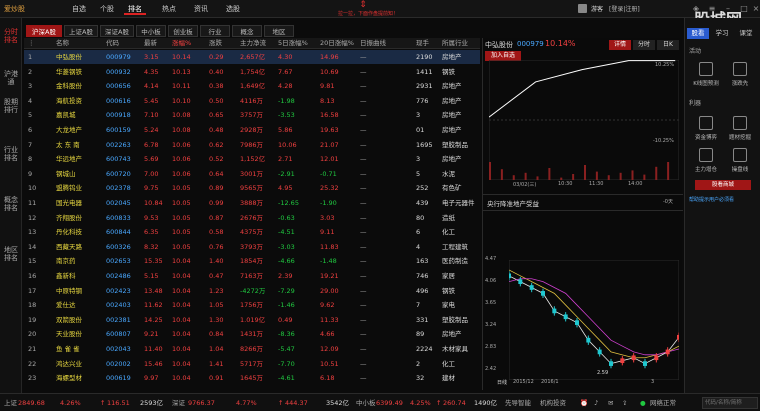  Describe the element at coordinates (706, 69) in the screenshot. I see `kline-predict-icon` at that location.